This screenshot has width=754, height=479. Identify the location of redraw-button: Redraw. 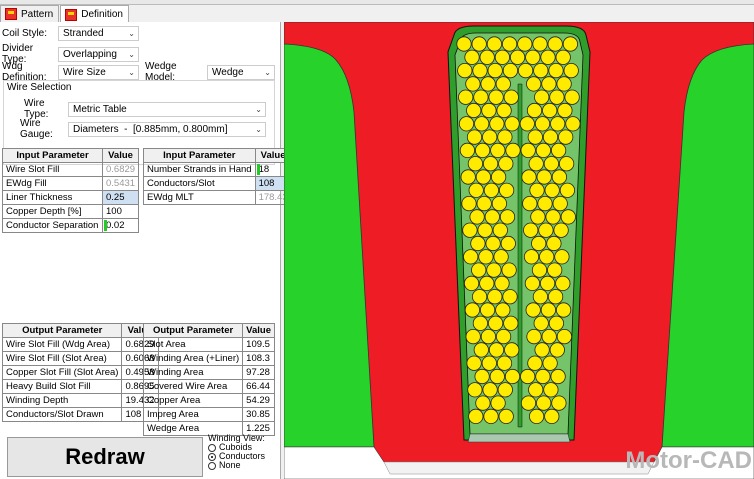
(105, 457).